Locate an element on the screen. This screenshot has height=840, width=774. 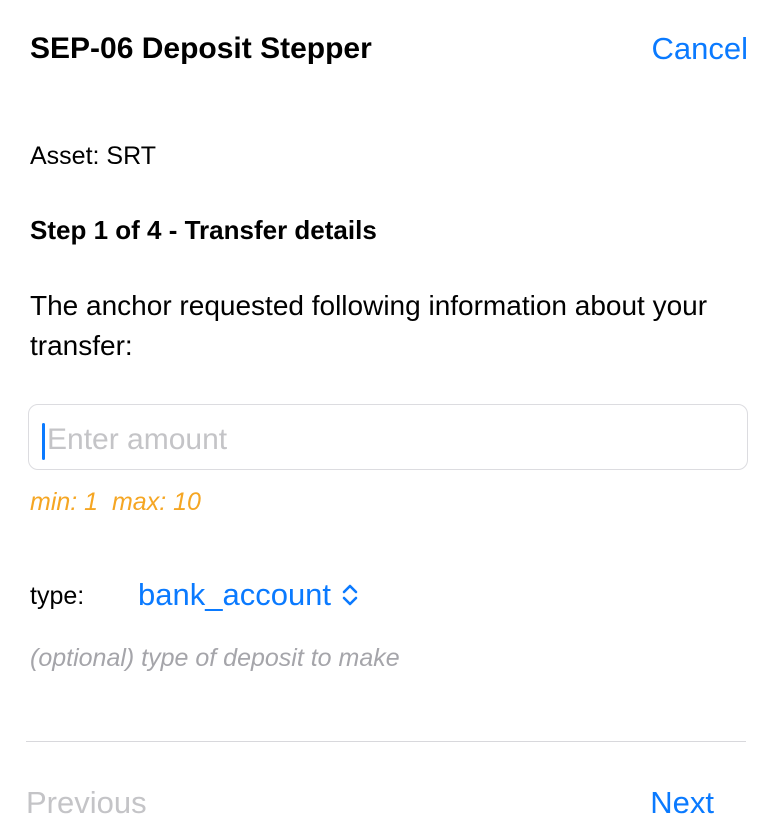
amount-input: Enter amount is located at coordinates (388, 437).